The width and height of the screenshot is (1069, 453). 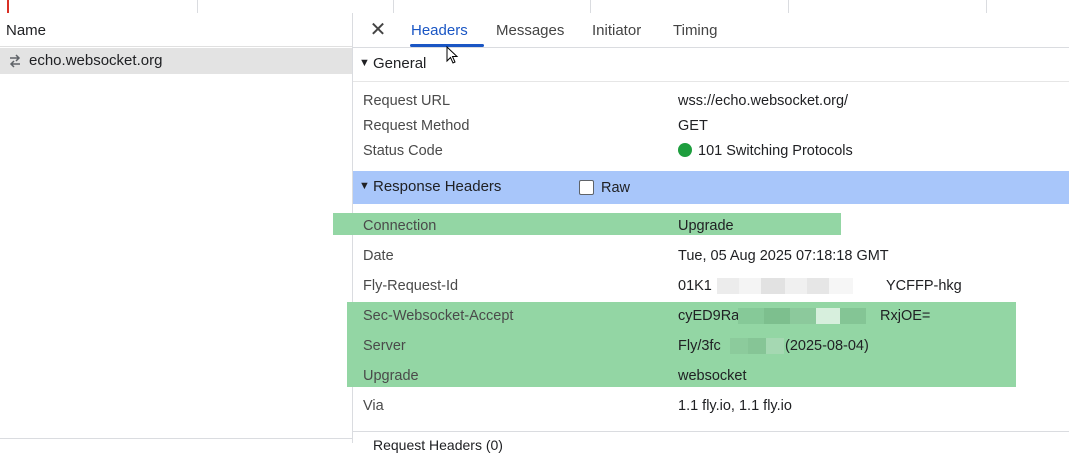 I want to click on header-key: Fly-Request-Id, so click(x=411, y=286).